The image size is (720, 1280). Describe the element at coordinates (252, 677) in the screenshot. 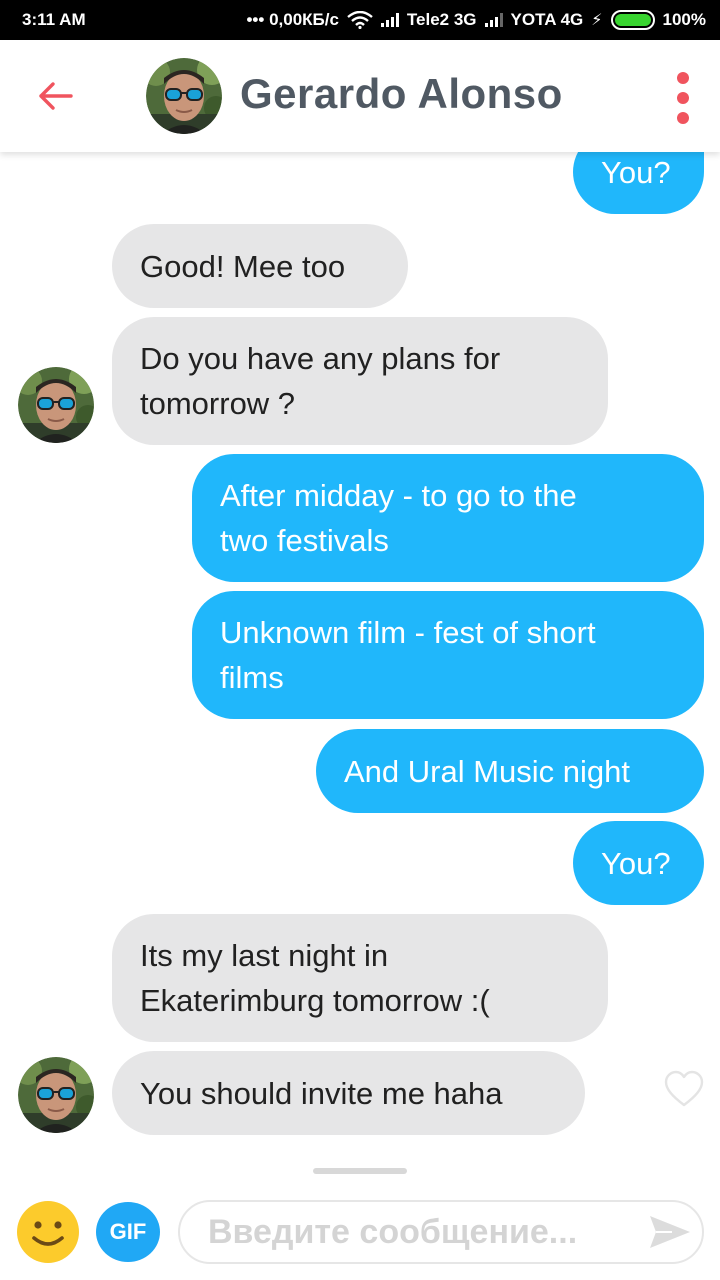

I see `message-text: films` at that location.